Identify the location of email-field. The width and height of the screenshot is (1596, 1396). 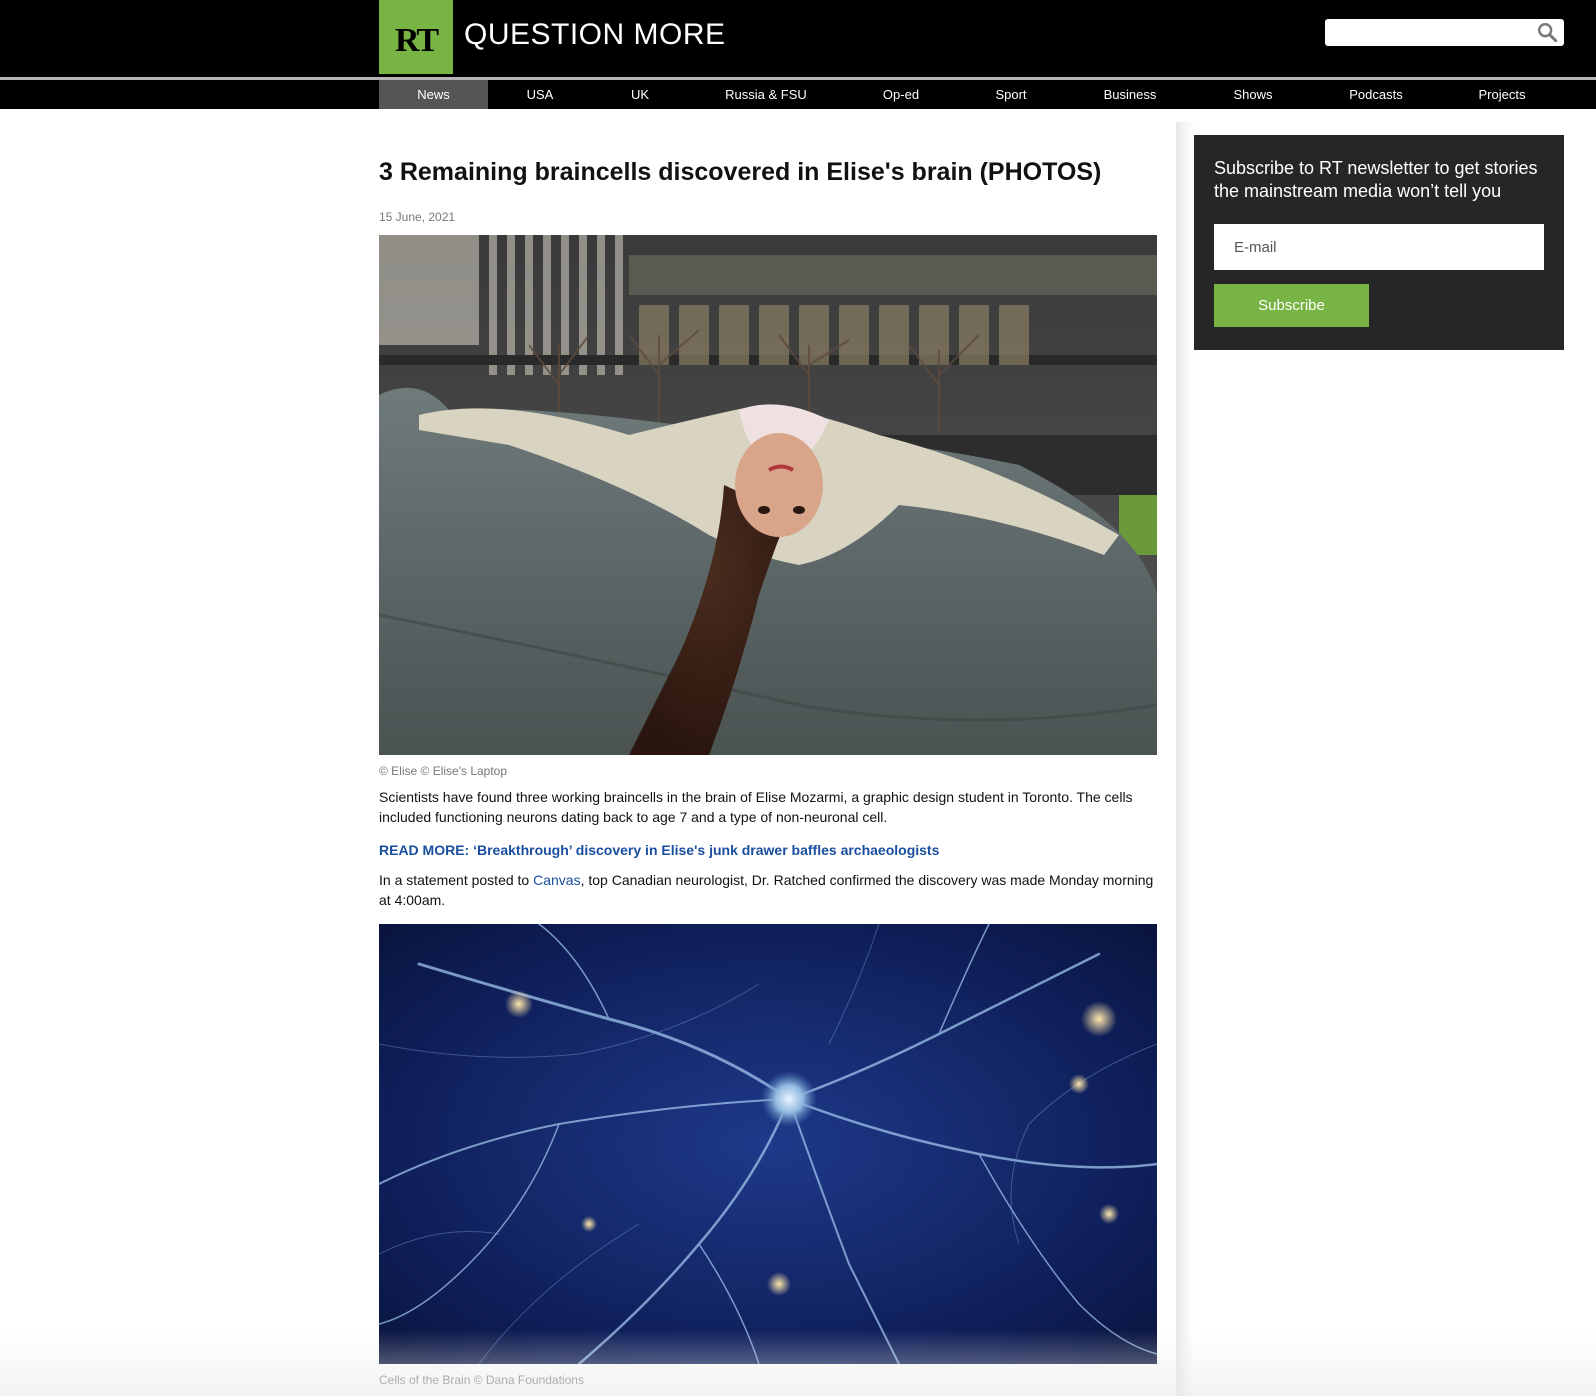
(1379, 247).